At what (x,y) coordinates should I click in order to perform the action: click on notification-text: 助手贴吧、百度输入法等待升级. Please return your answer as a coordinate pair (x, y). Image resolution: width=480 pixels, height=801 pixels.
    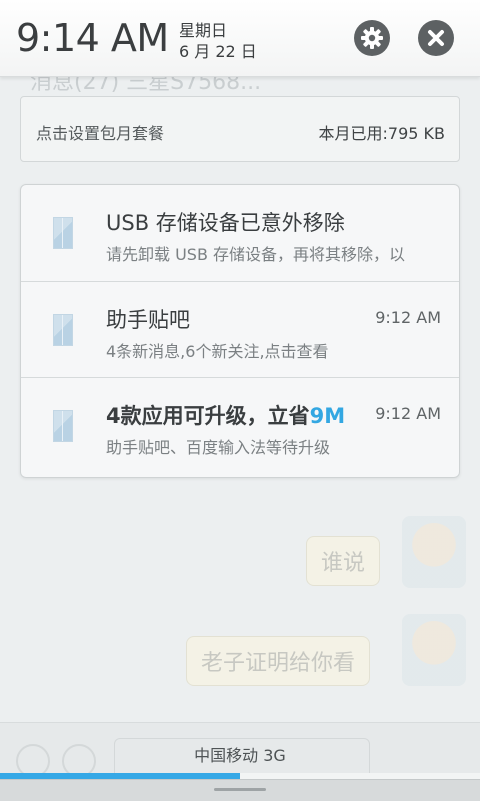
    Looking at the image, I should click on (218, 447).